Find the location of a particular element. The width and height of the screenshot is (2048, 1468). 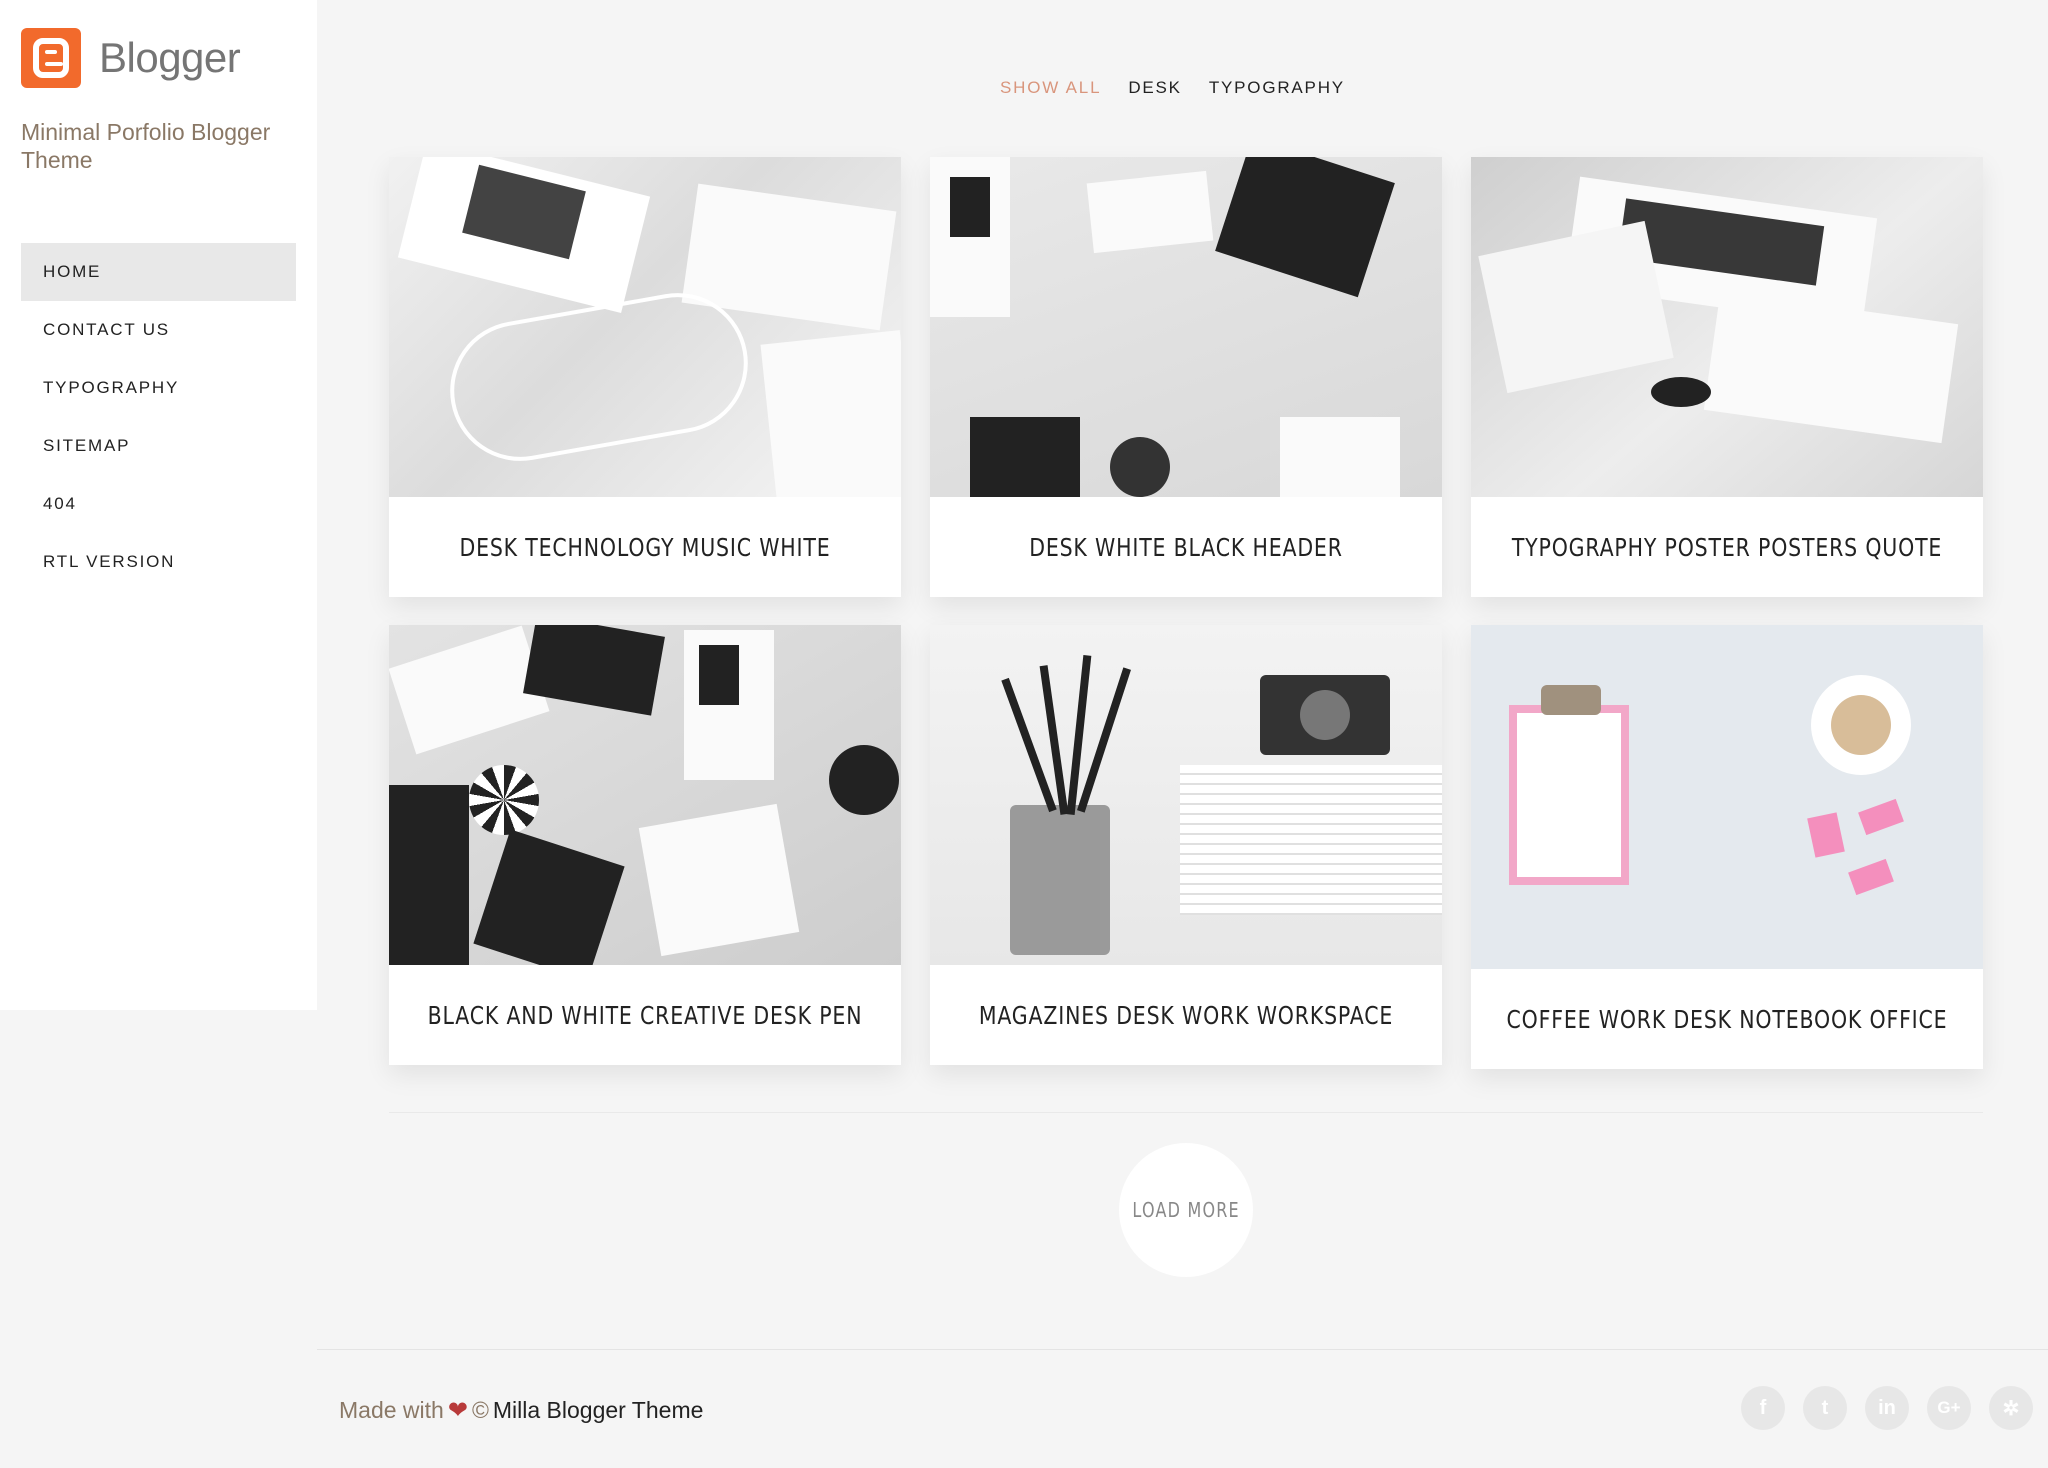

post-title: COFFEE WORK DESK NOTEBOOK OFFICE is located at coordinates (1727, 1019).